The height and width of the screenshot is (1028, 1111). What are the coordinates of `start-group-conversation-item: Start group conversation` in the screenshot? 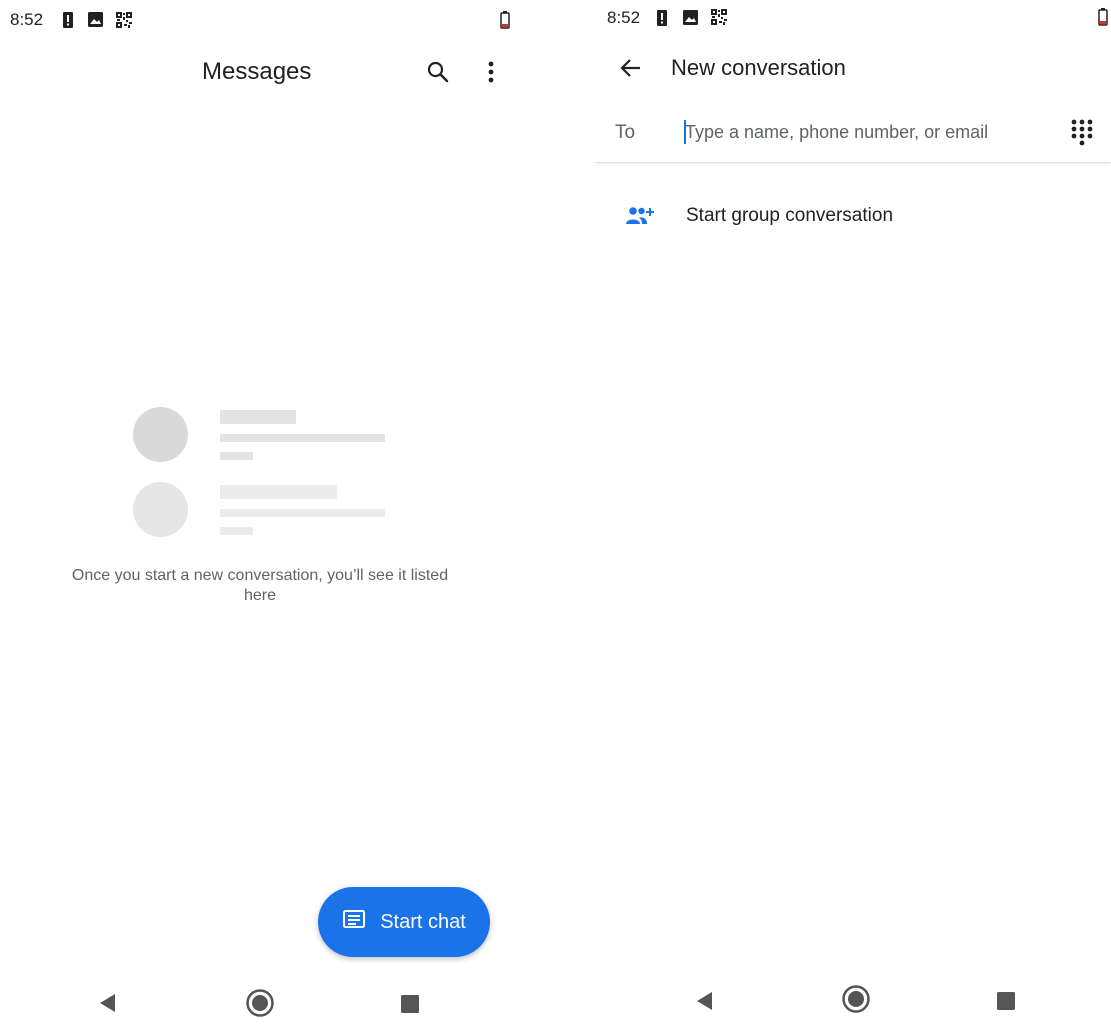 It's located at (853, 217).